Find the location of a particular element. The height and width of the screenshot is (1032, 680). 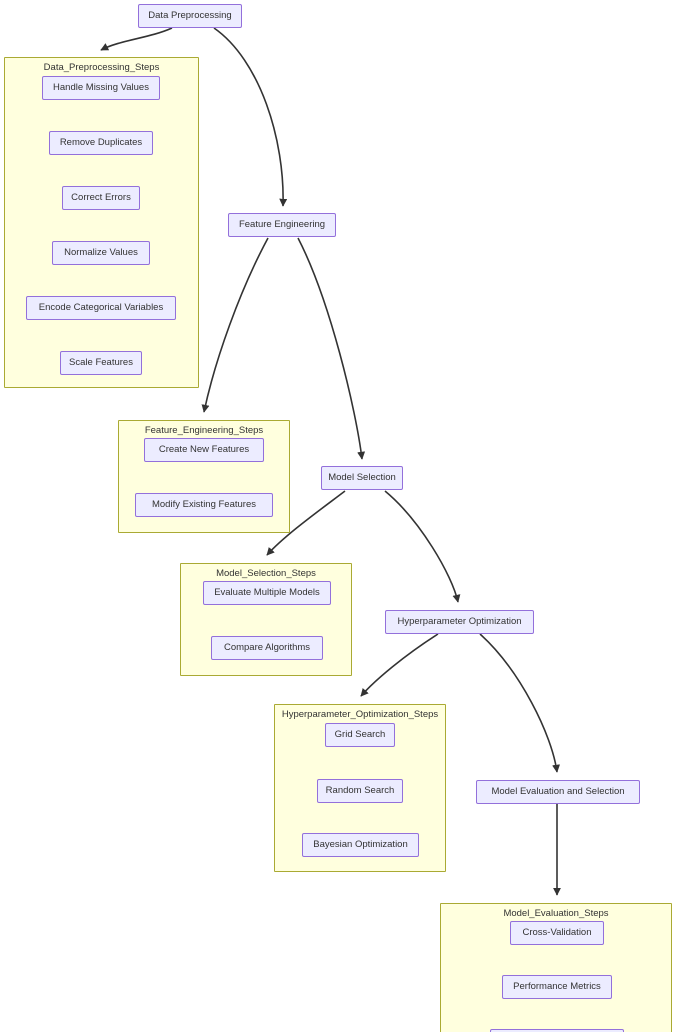

node-label-performance-metrics: Performance Metrics is located at coordinates (557, 987).